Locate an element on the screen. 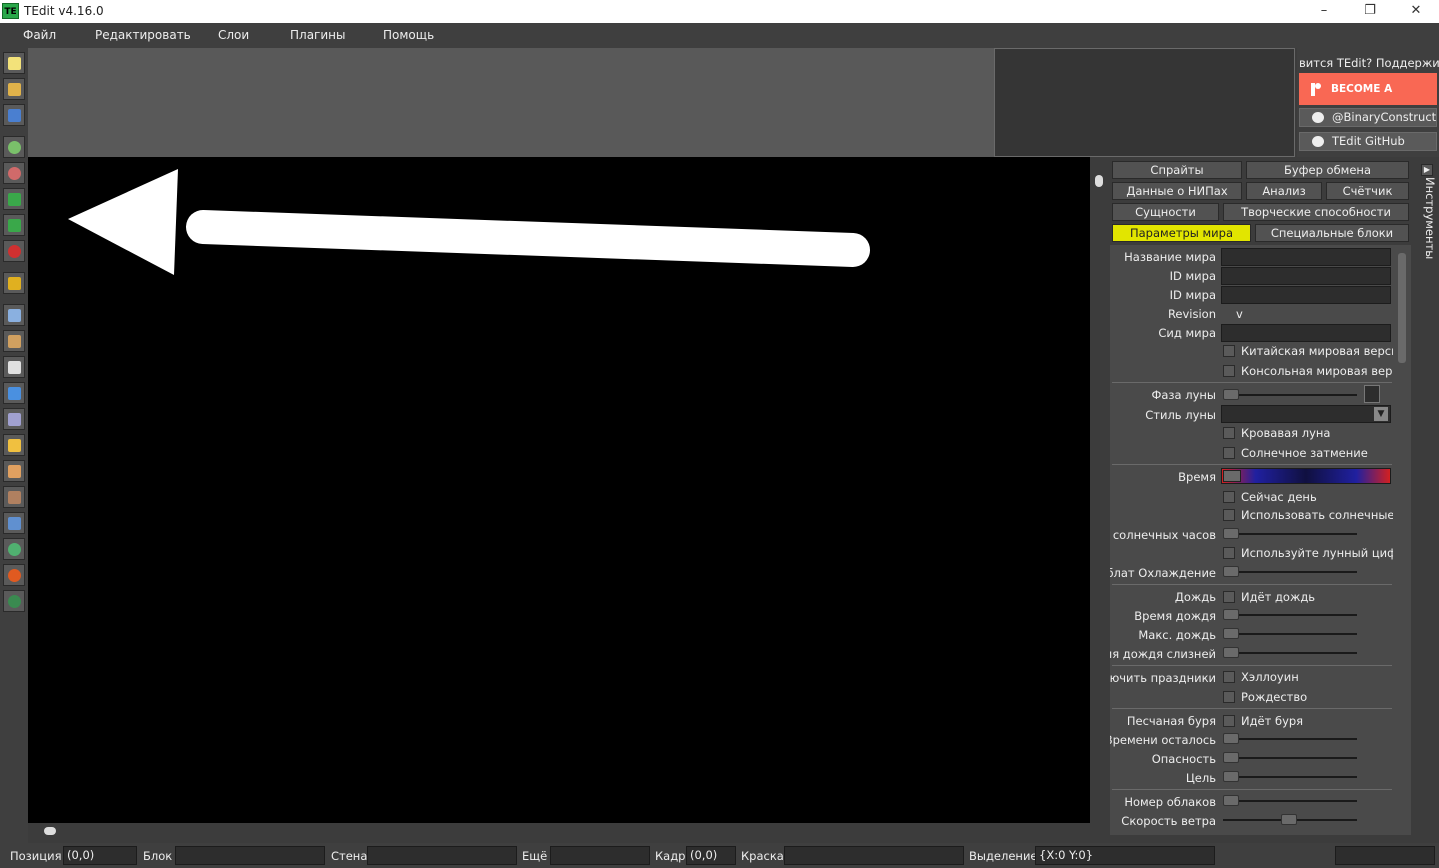 The image size is (1439, 868). hammer-icon is located at coordinates (14, 497).